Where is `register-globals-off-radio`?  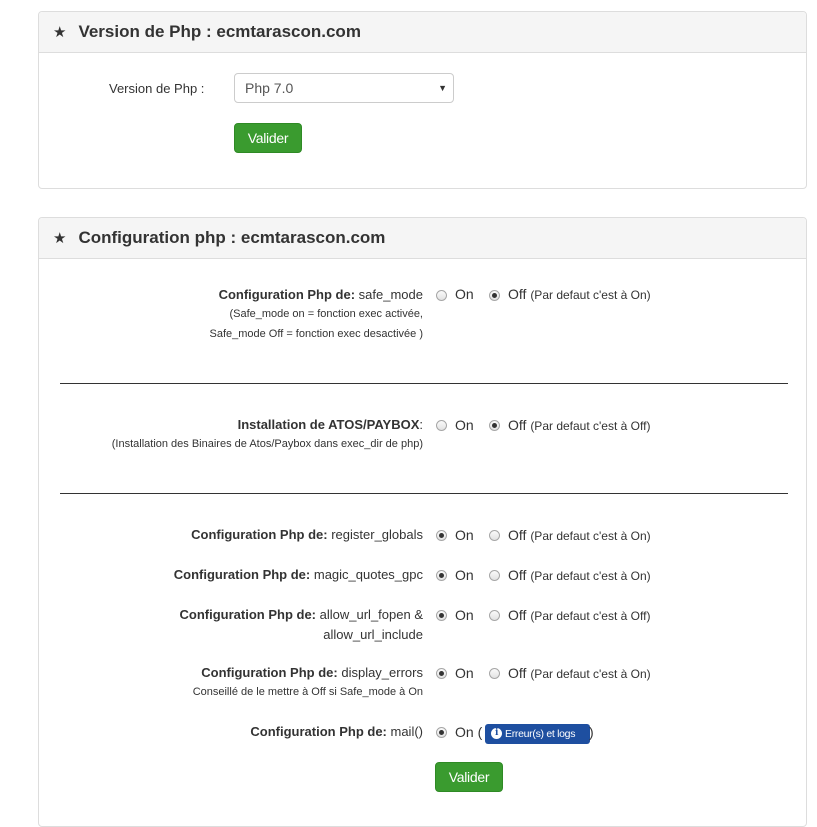 register-globals-off-radio is located at coordinates (494, 535).